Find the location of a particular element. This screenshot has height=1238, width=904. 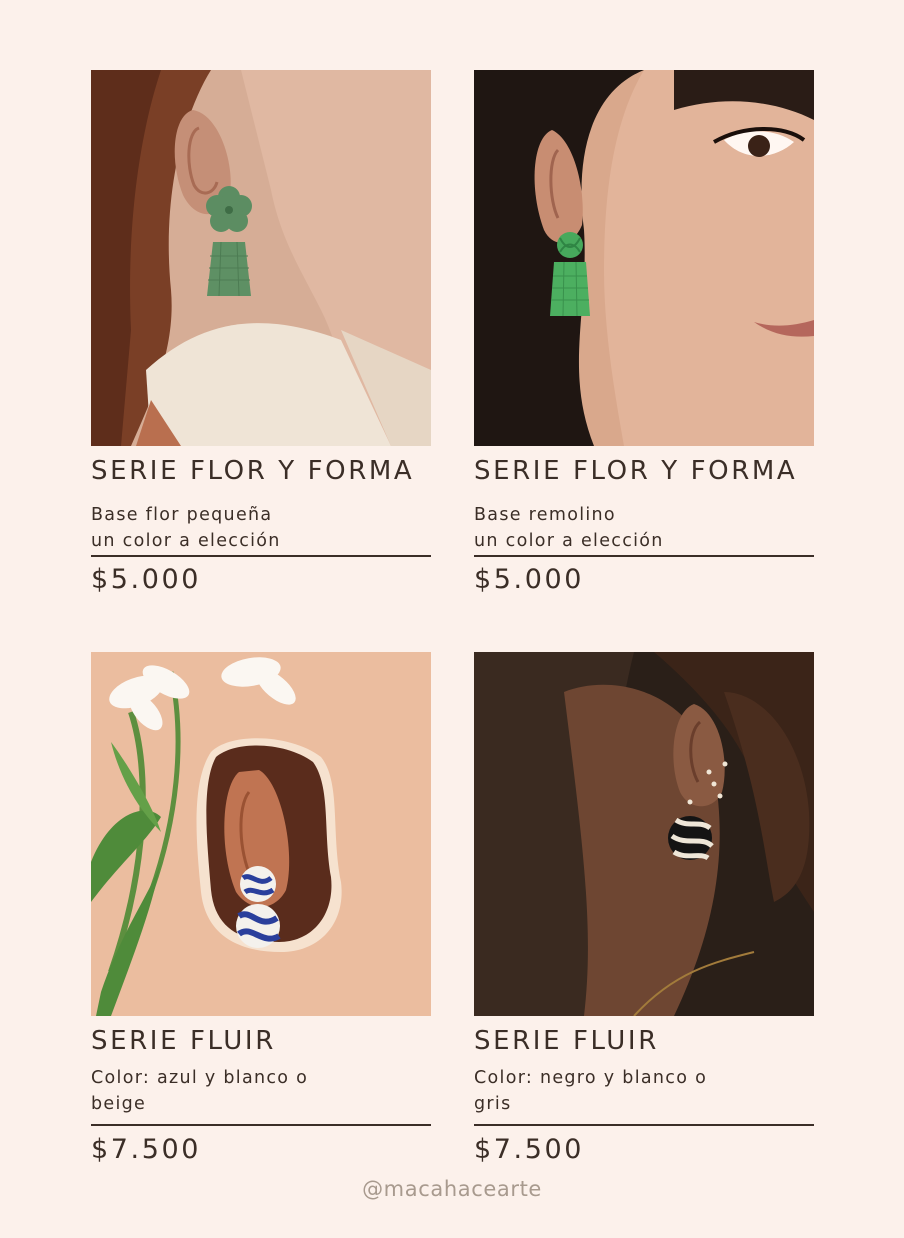

photo-woman-green-knot-earring is located at coordinates (644, 258).